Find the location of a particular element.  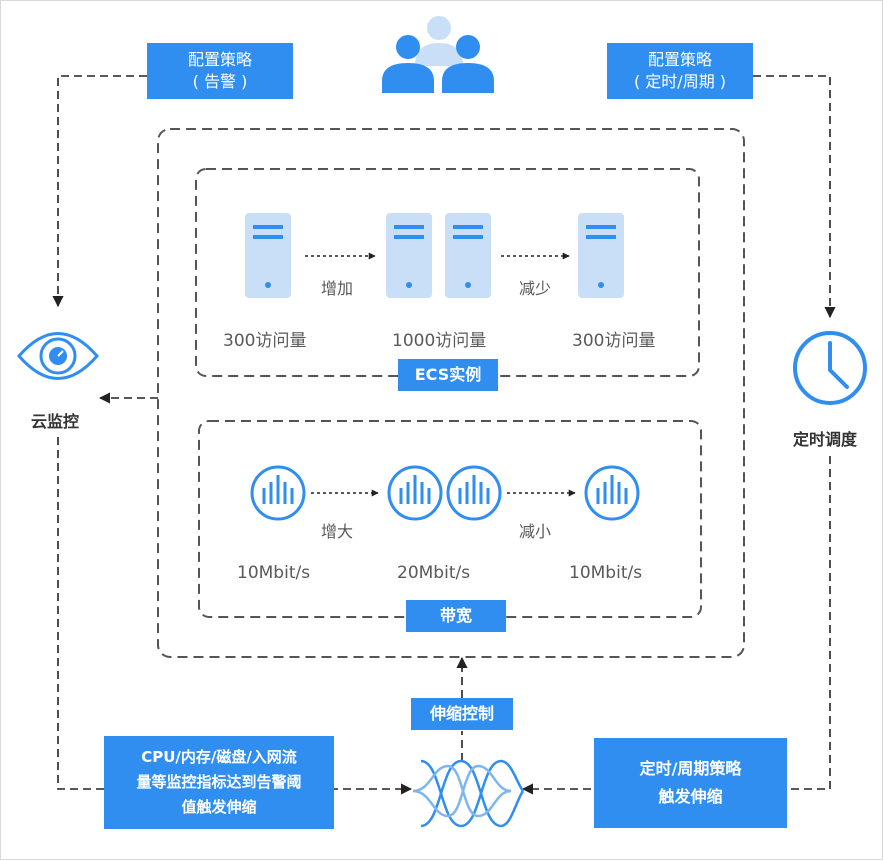

schedule-trigger-box: 定时/周期策略 触发伸缩 is located at coordinates (690, 783).